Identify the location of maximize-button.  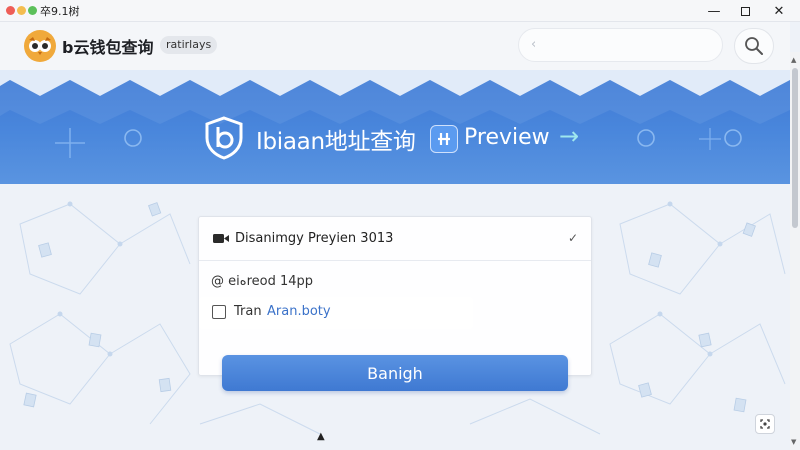
(745, 11).